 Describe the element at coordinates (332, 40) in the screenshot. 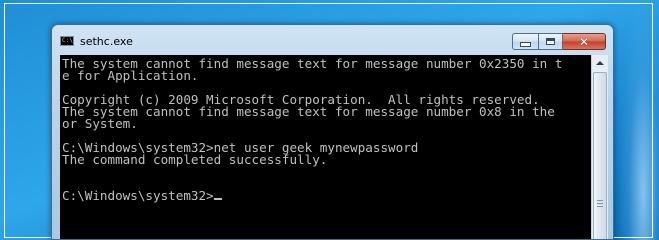

I see `title-bar: C:\ sethc.exe ✕` at that location.